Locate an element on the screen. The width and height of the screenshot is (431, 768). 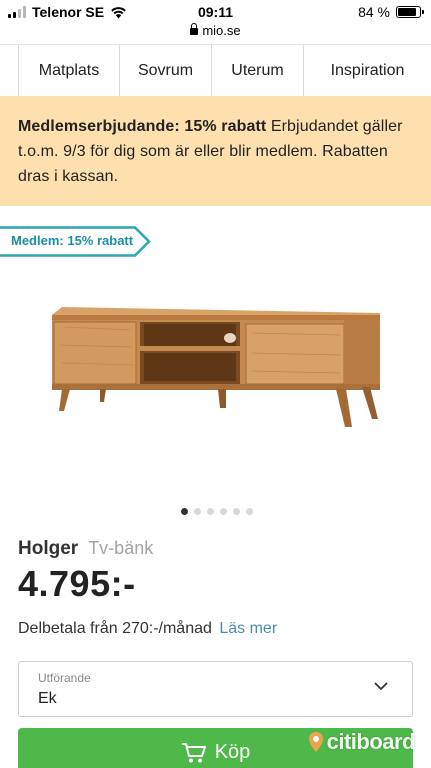
read-more-link: Läs mer is located at coordinates (248, 628).